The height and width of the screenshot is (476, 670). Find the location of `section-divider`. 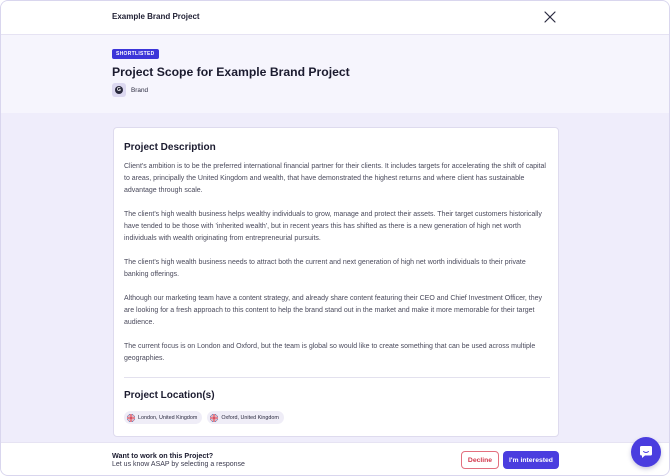

section-divider is located at coordinates (337, 377).